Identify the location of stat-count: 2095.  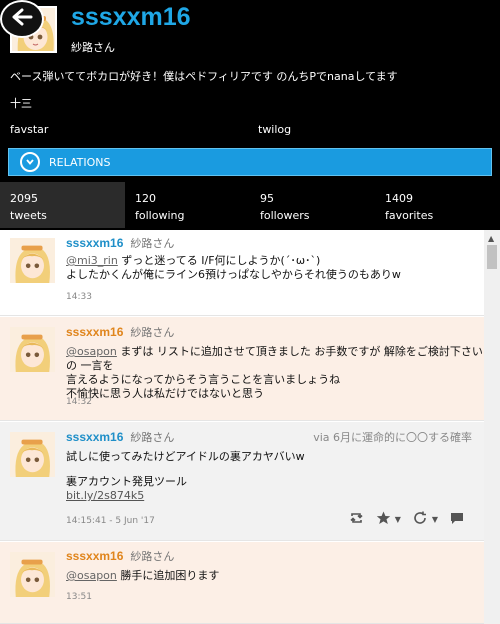
(24, 198).